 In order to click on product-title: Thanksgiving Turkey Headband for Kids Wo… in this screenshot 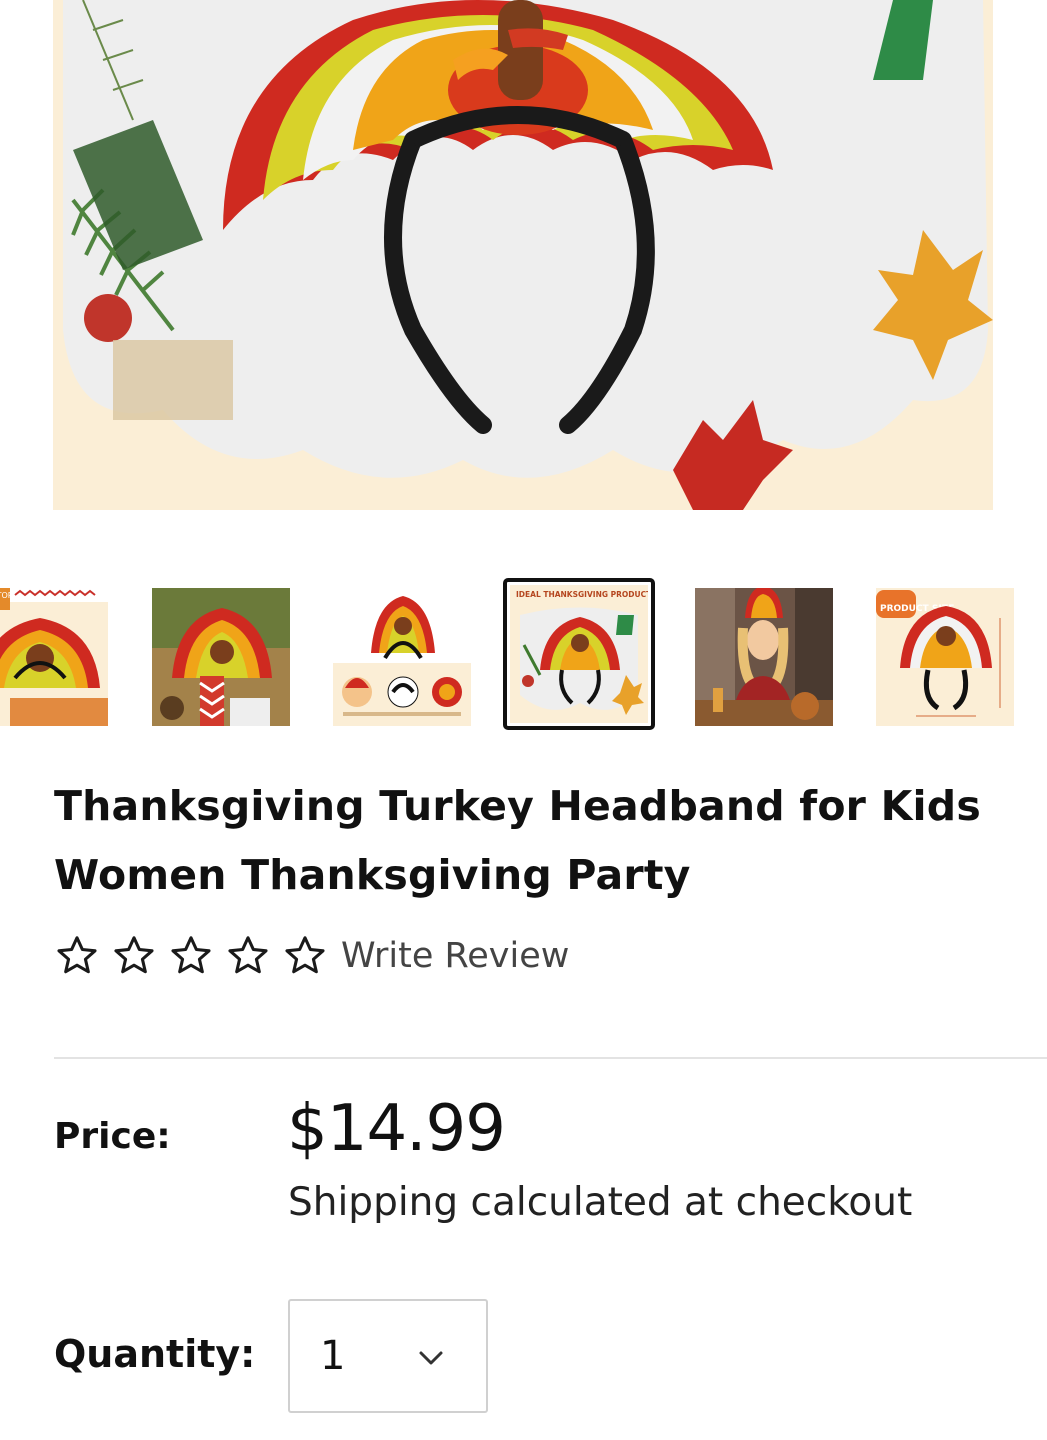, I will do `click(517, 840)`.